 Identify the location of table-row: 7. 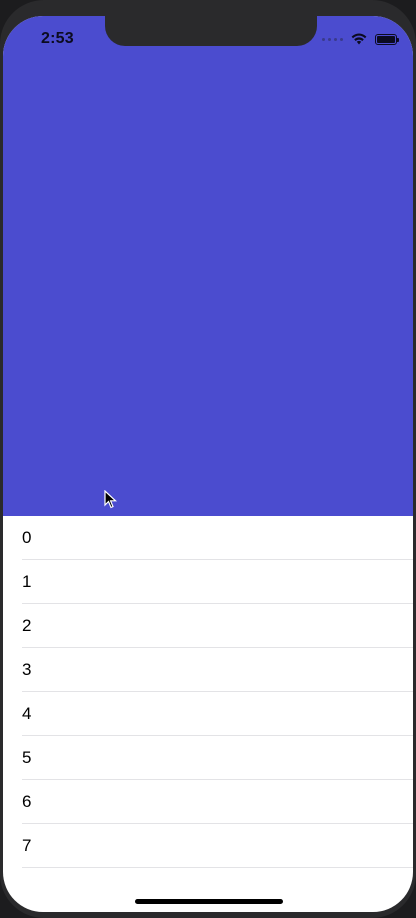
(208, 846).